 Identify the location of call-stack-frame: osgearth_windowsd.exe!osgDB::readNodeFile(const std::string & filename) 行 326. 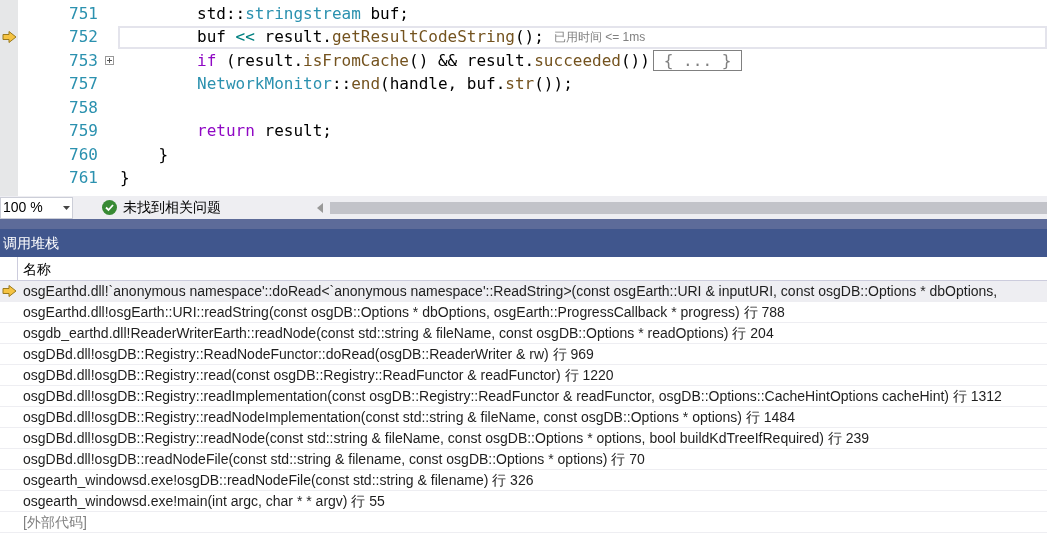
(278, 480).